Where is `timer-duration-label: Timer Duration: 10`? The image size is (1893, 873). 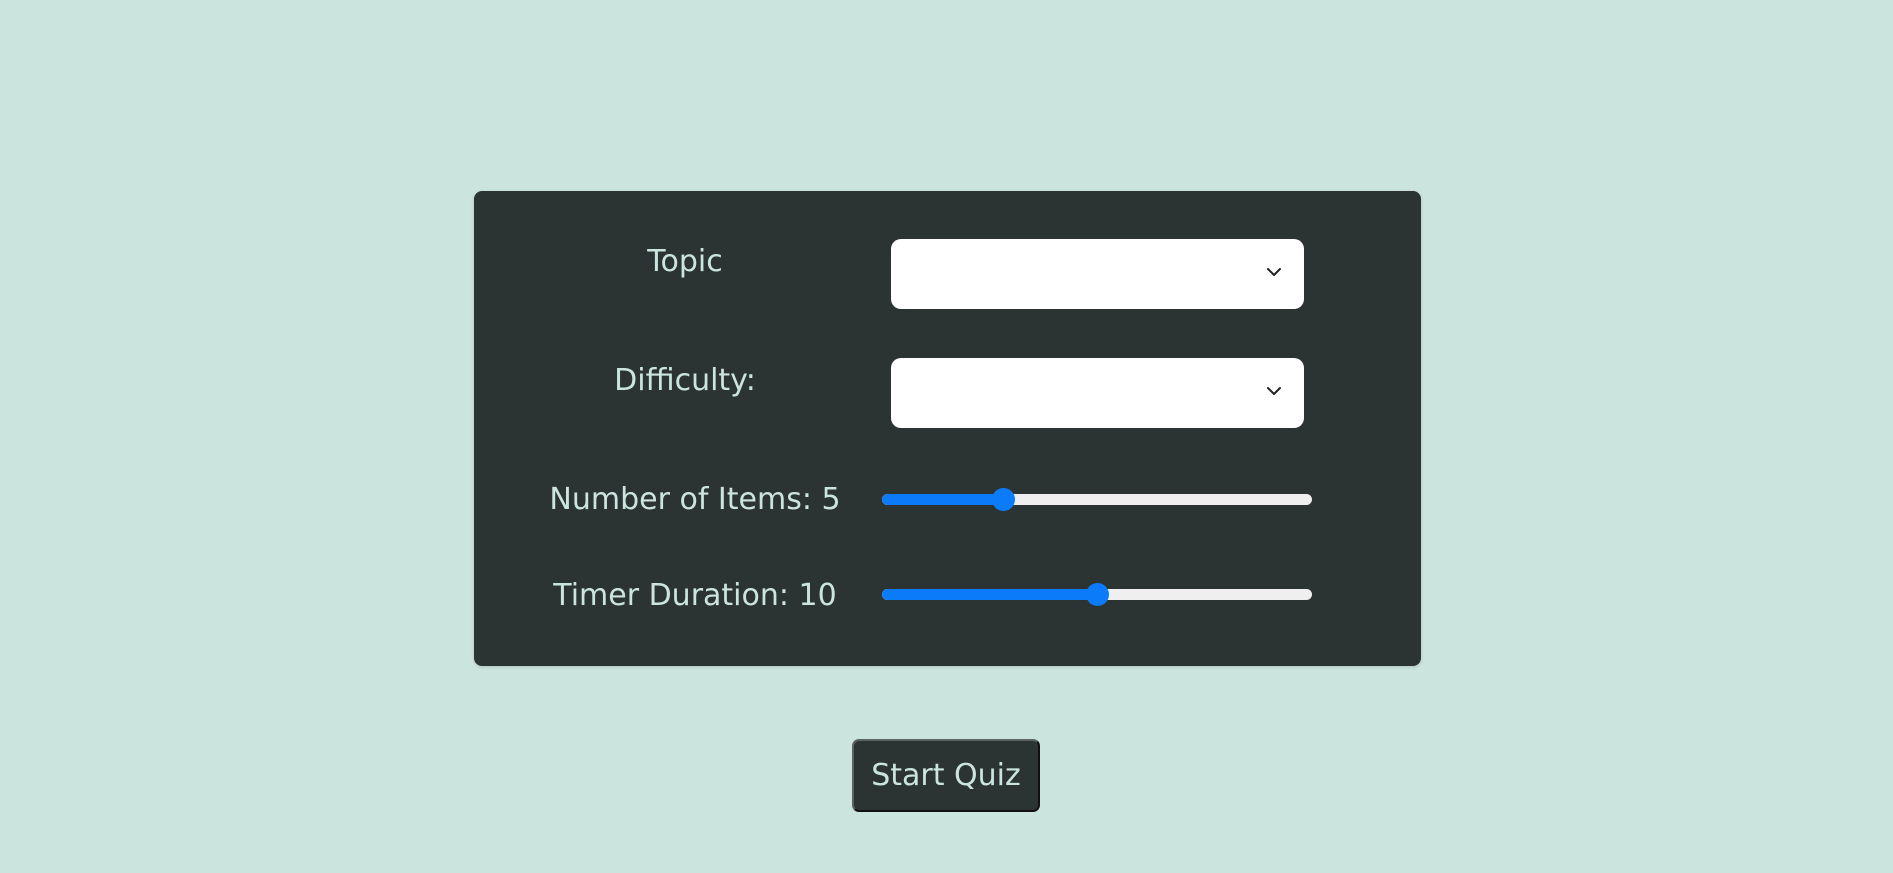
timer-duration-label: Timer Duration: 10 is located at coordinates (695, 595).